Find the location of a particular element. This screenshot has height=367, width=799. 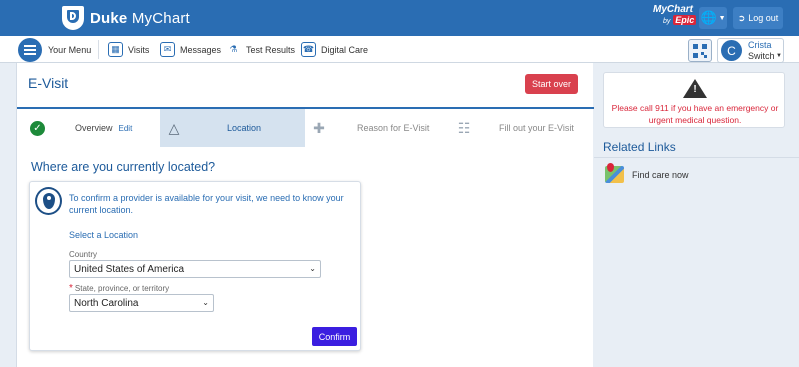

start-over-button: Start over is located at coordinates (551, 84).